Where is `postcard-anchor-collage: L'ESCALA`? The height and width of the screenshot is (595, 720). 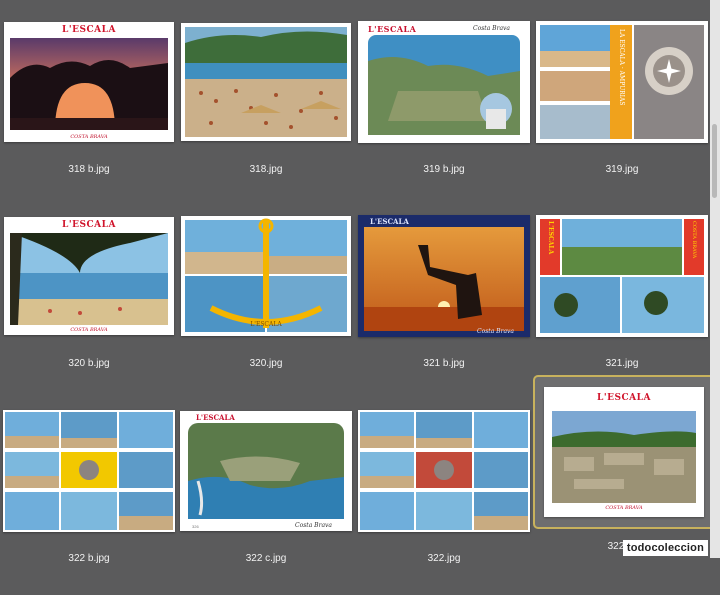
postcard-anchor-collage: L'ESCALA is located at coordinates (266, 276).